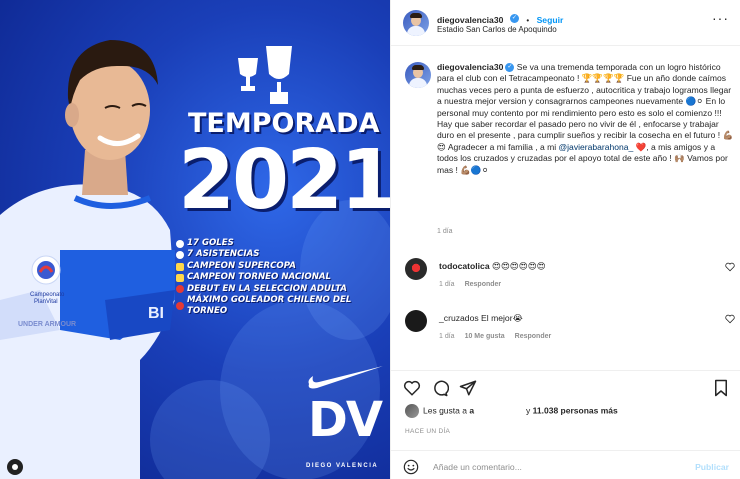 This screenshot has height=479, width=740. What do you see at coordinates (180, 306) in the screenshot?
I see `chile-flag-icon` at bounding box center [180, 306].